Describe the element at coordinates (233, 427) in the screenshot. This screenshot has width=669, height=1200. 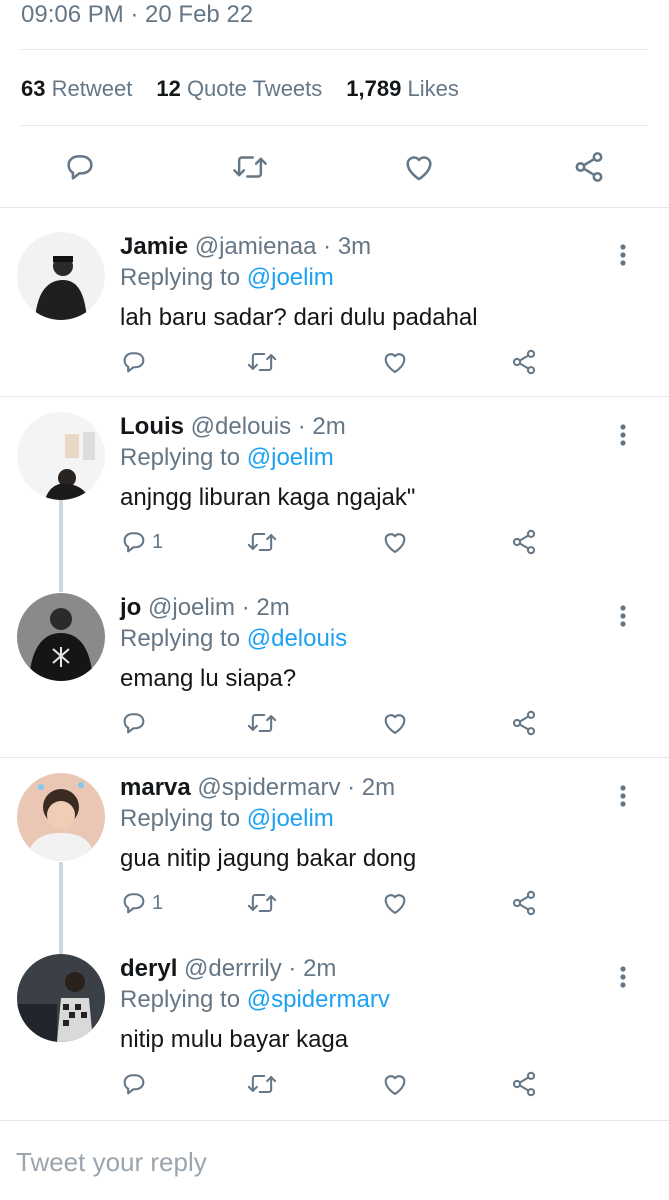
I see `reply-header: Louis @delouis · 2m` at that location.